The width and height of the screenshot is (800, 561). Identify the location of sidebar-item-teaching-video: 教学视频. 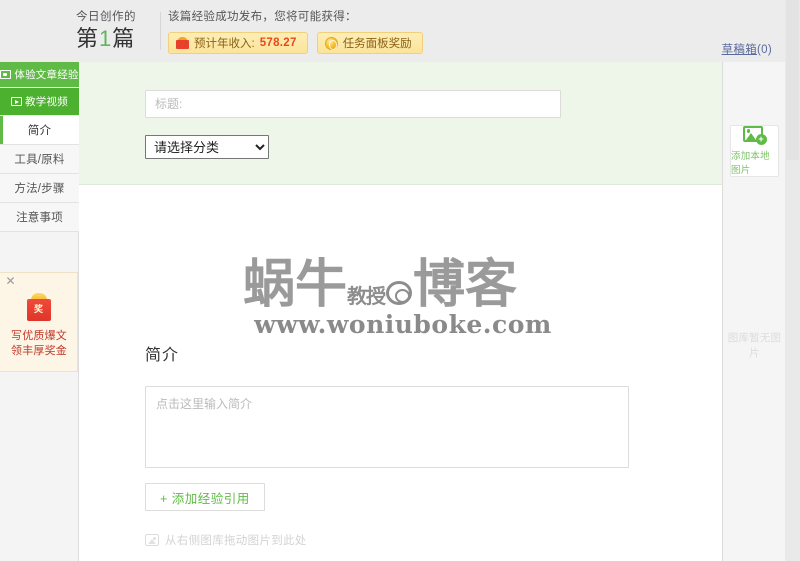
(39, 102).